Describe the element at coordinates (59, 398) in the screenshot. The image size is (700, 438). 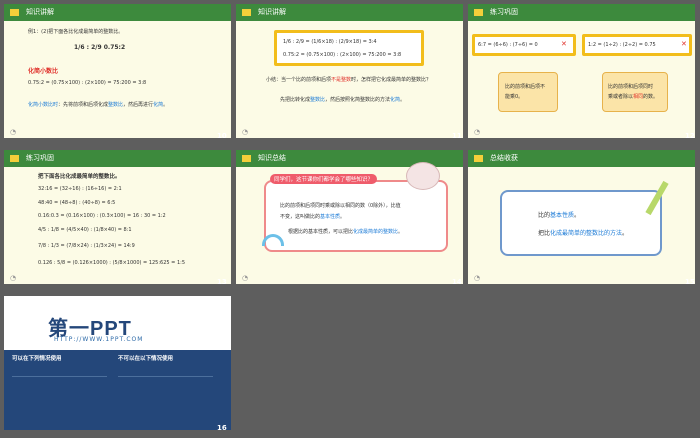
I see `can-use-links` at that location.